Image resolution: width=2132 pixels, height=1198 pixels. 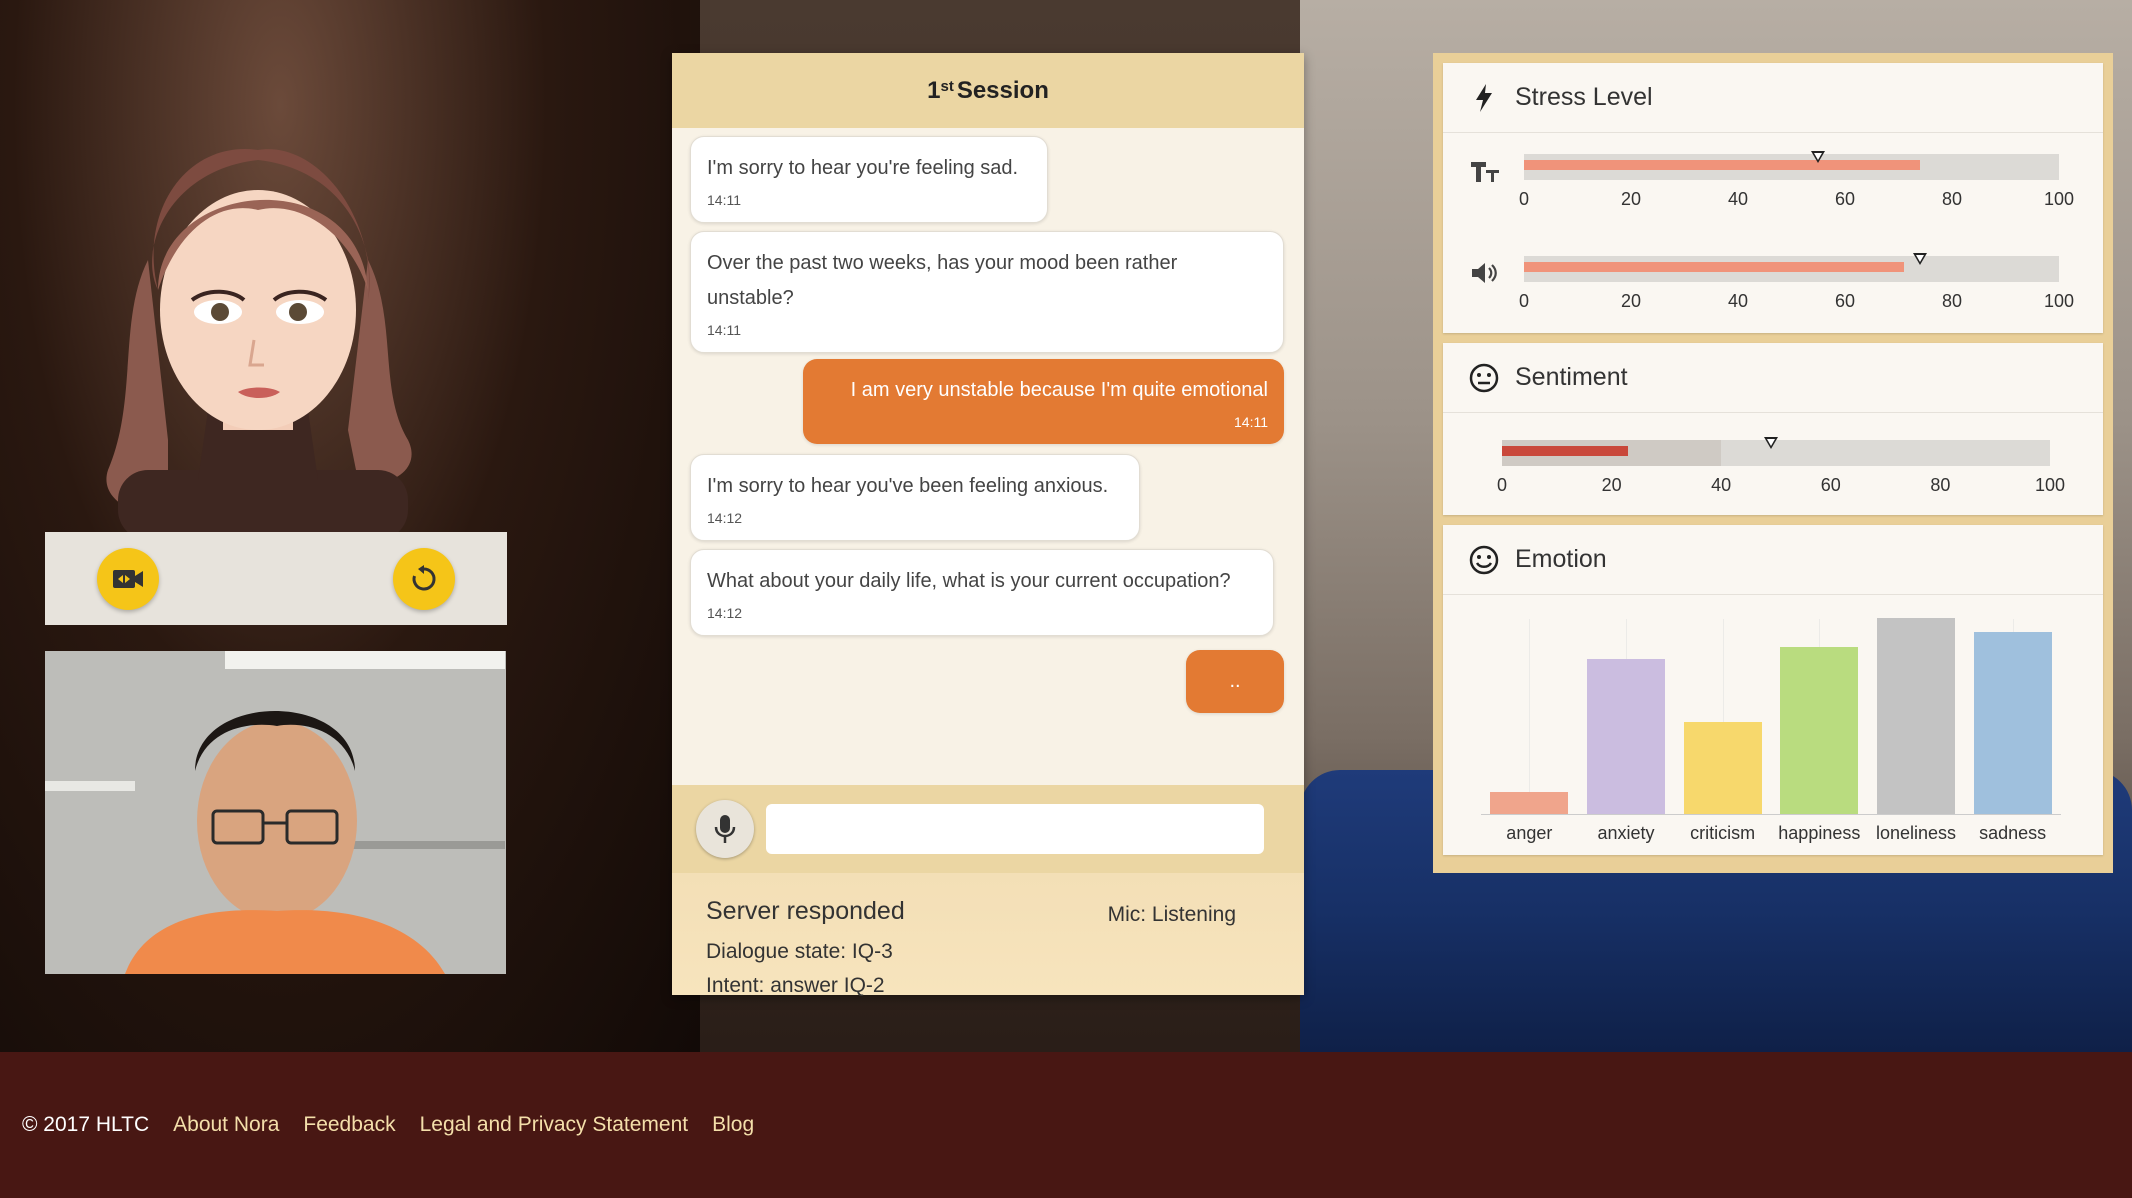 I want to click on reset-button, so click(x=424, y=578).